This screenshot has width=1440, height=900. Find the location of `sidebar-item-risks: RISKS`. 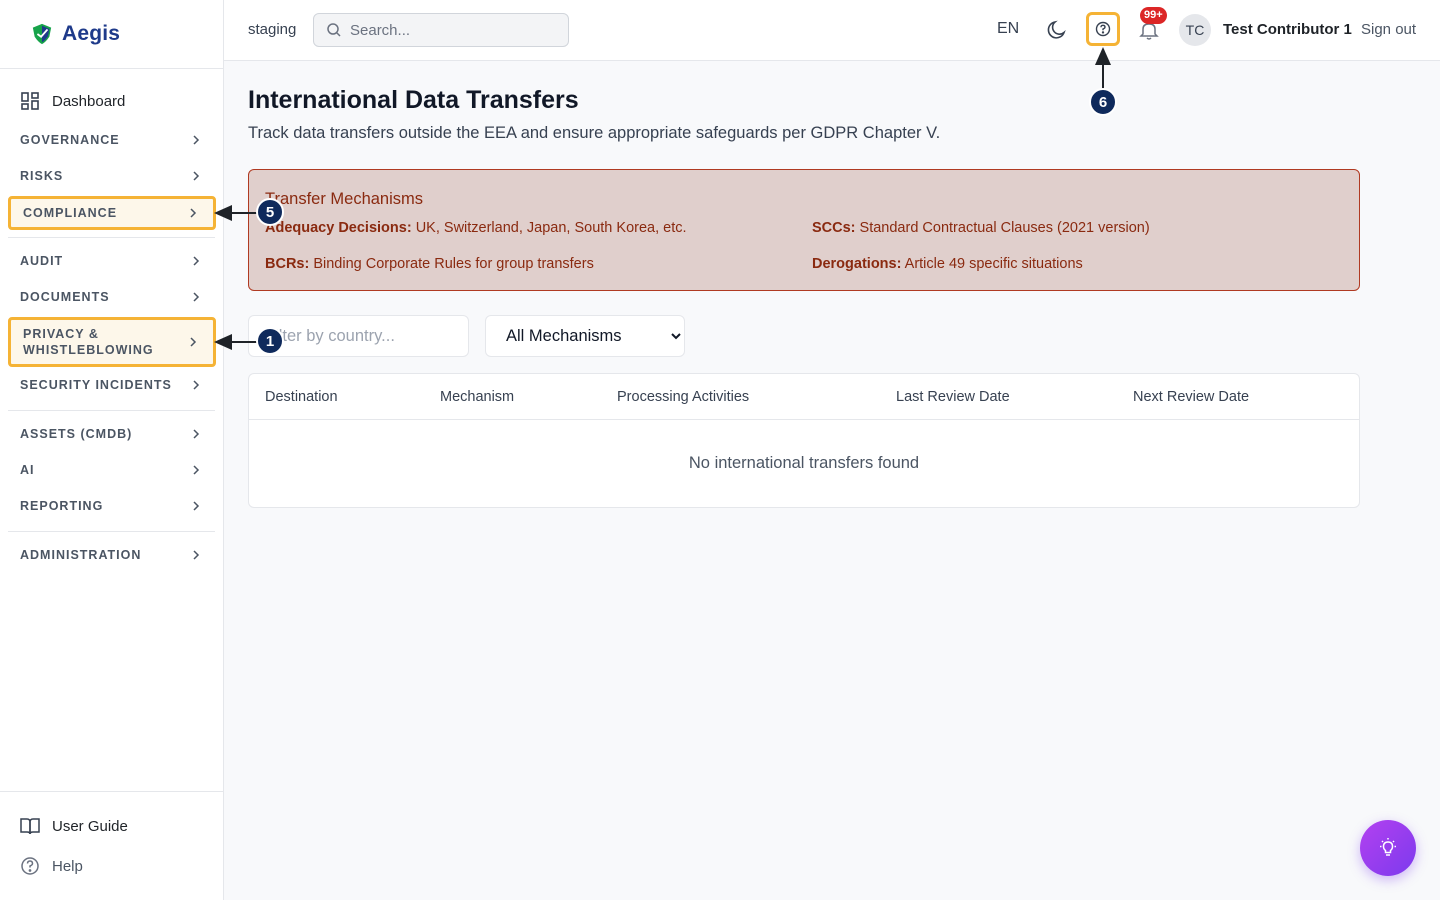

sidebar-item-risks: RISKS is located at coordinates (112, 176).